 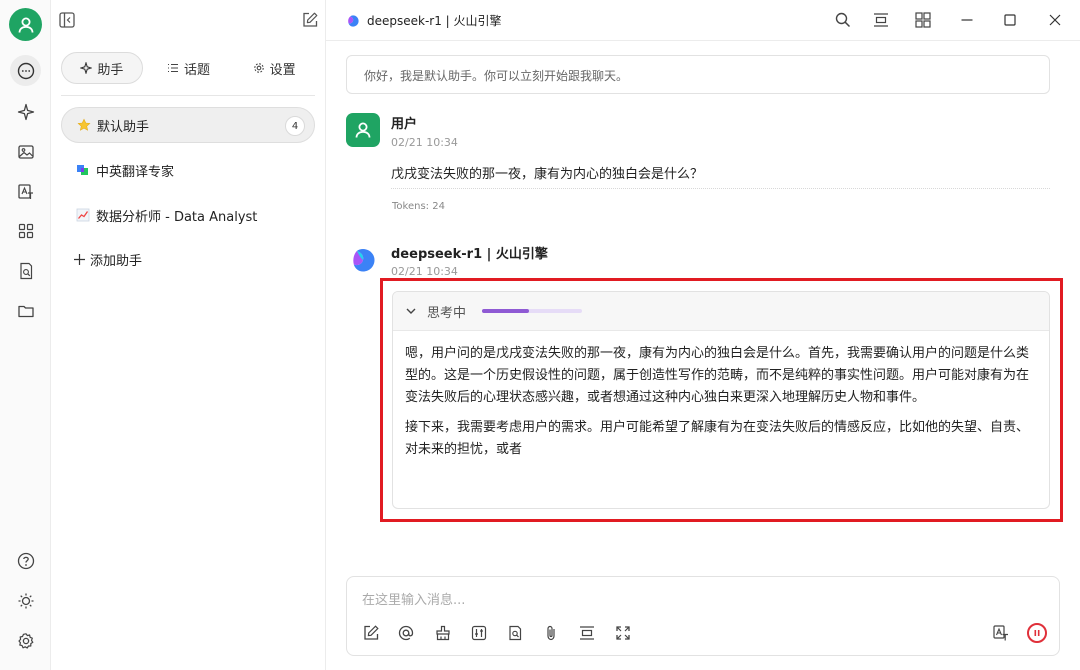 What do you see at coordinates (188, 259) in the screenshot?
I see `add-assistant-button: 添加助手` at bounding box center [188, 259].